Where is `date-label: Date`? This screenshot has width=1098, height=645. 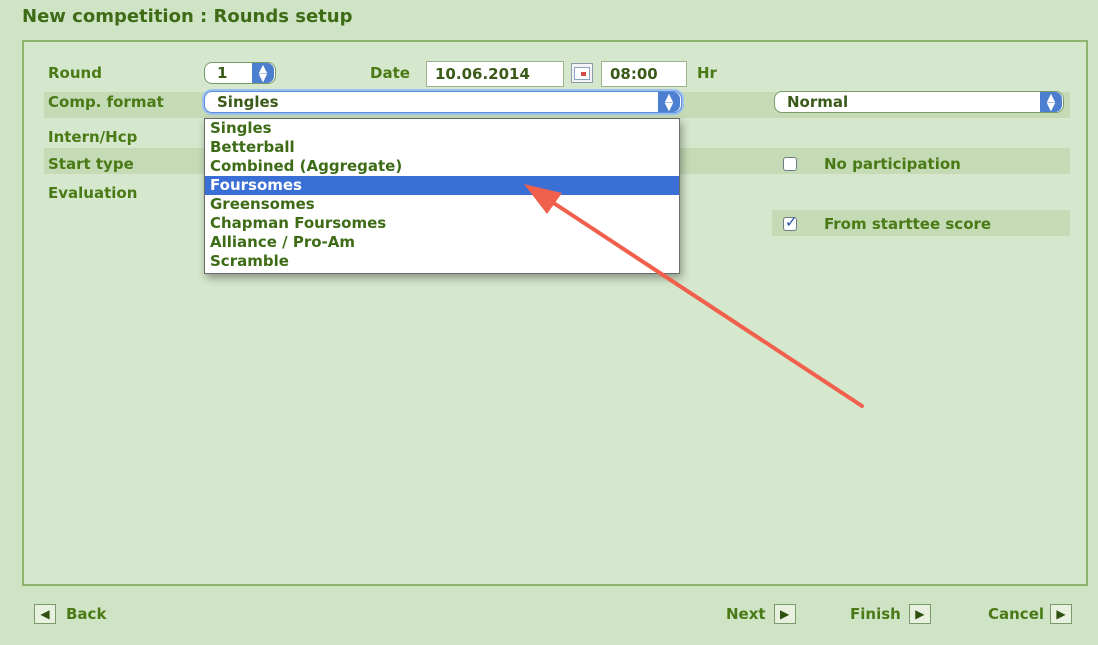 date-label: Date is located at coordinates (390, 73).